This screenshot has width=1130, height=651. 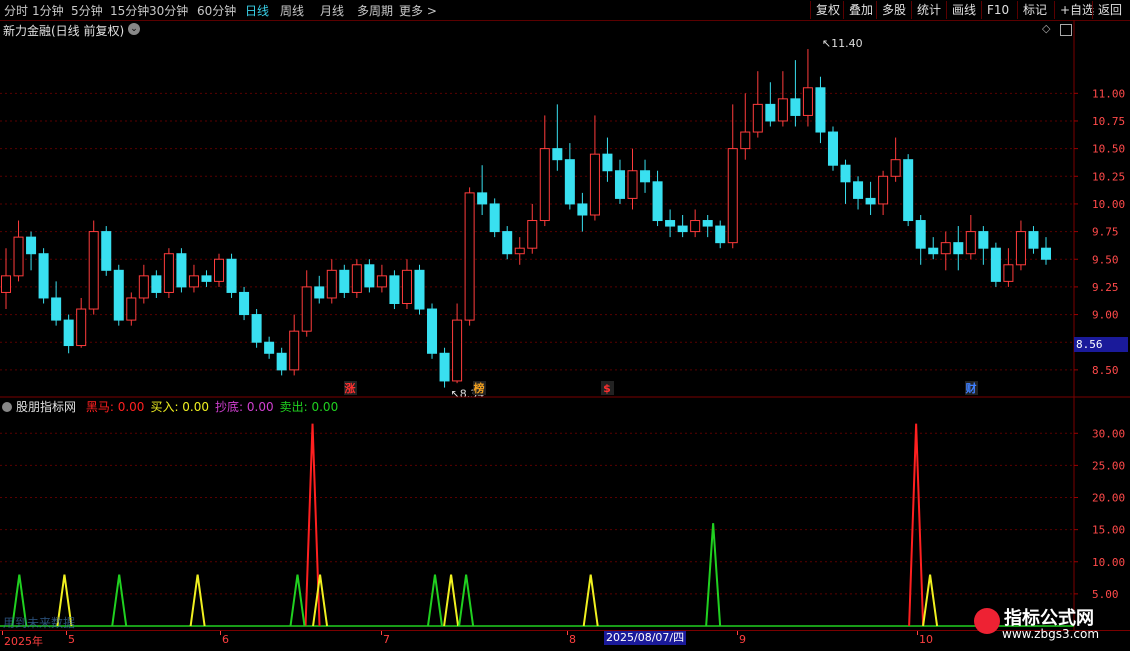 I want to click on toolbar-button: F10, so click(x=997, y=10).